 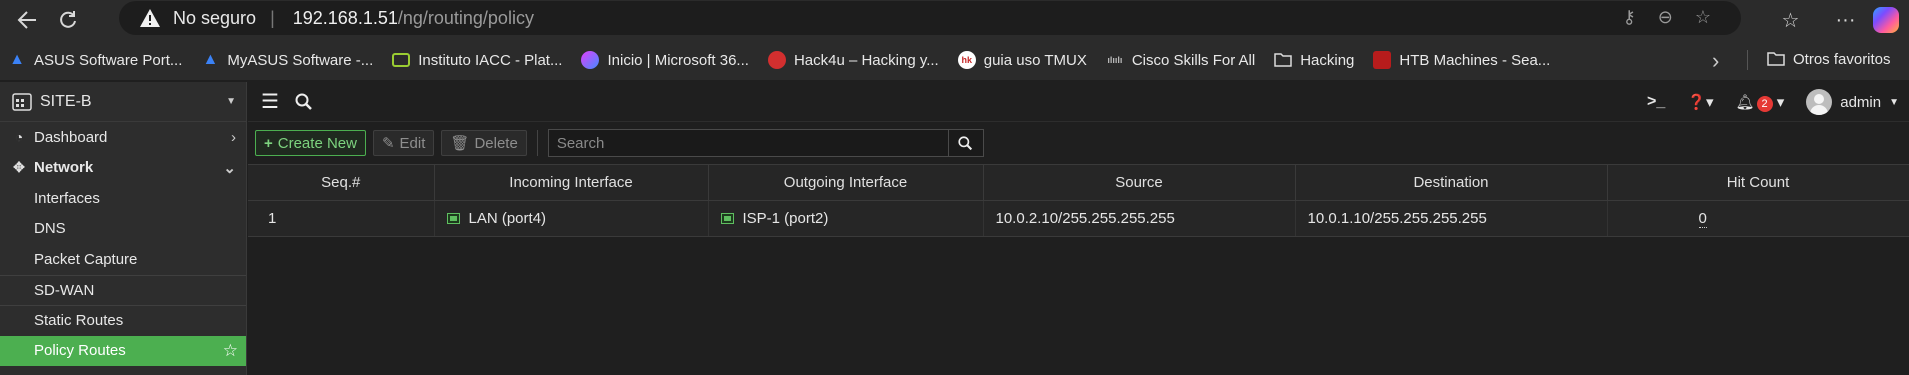 I want to click on favorites-list-icon: ☆, so click(x=1790, y=20).